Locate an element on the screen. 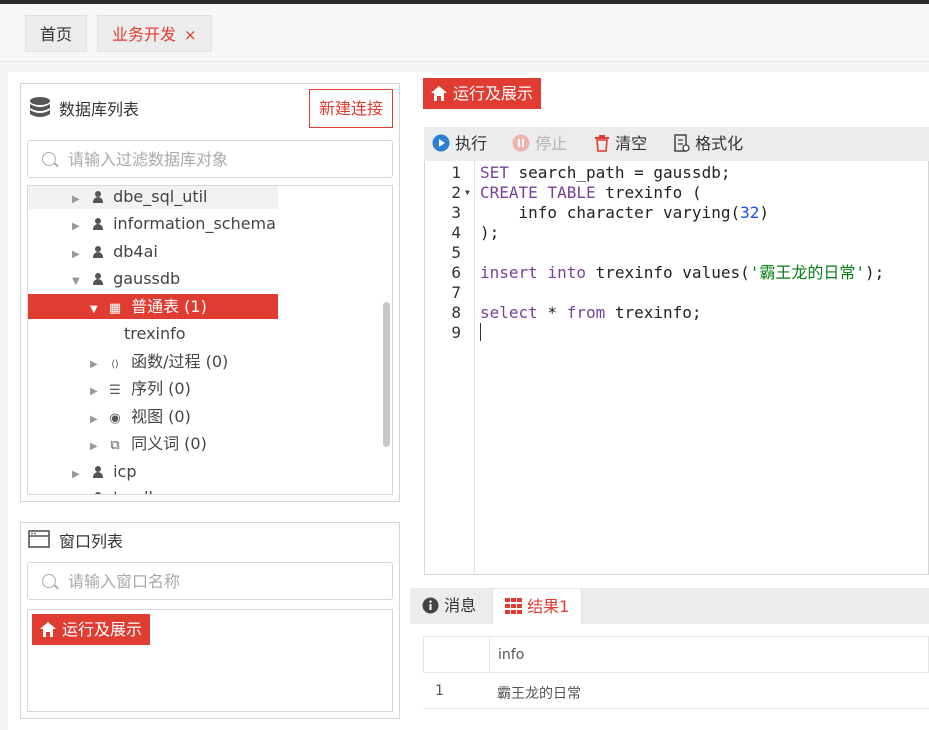 The width and height of the screenshot is (929, 730). code-line: ); is located at coordinates (490, 232).